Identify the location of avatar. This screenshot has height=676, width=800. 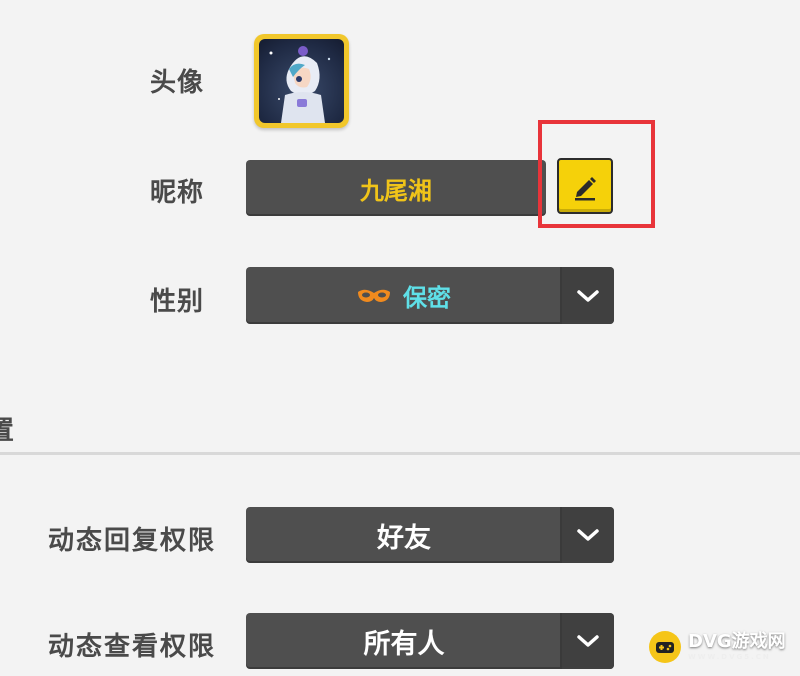
(301, 81).